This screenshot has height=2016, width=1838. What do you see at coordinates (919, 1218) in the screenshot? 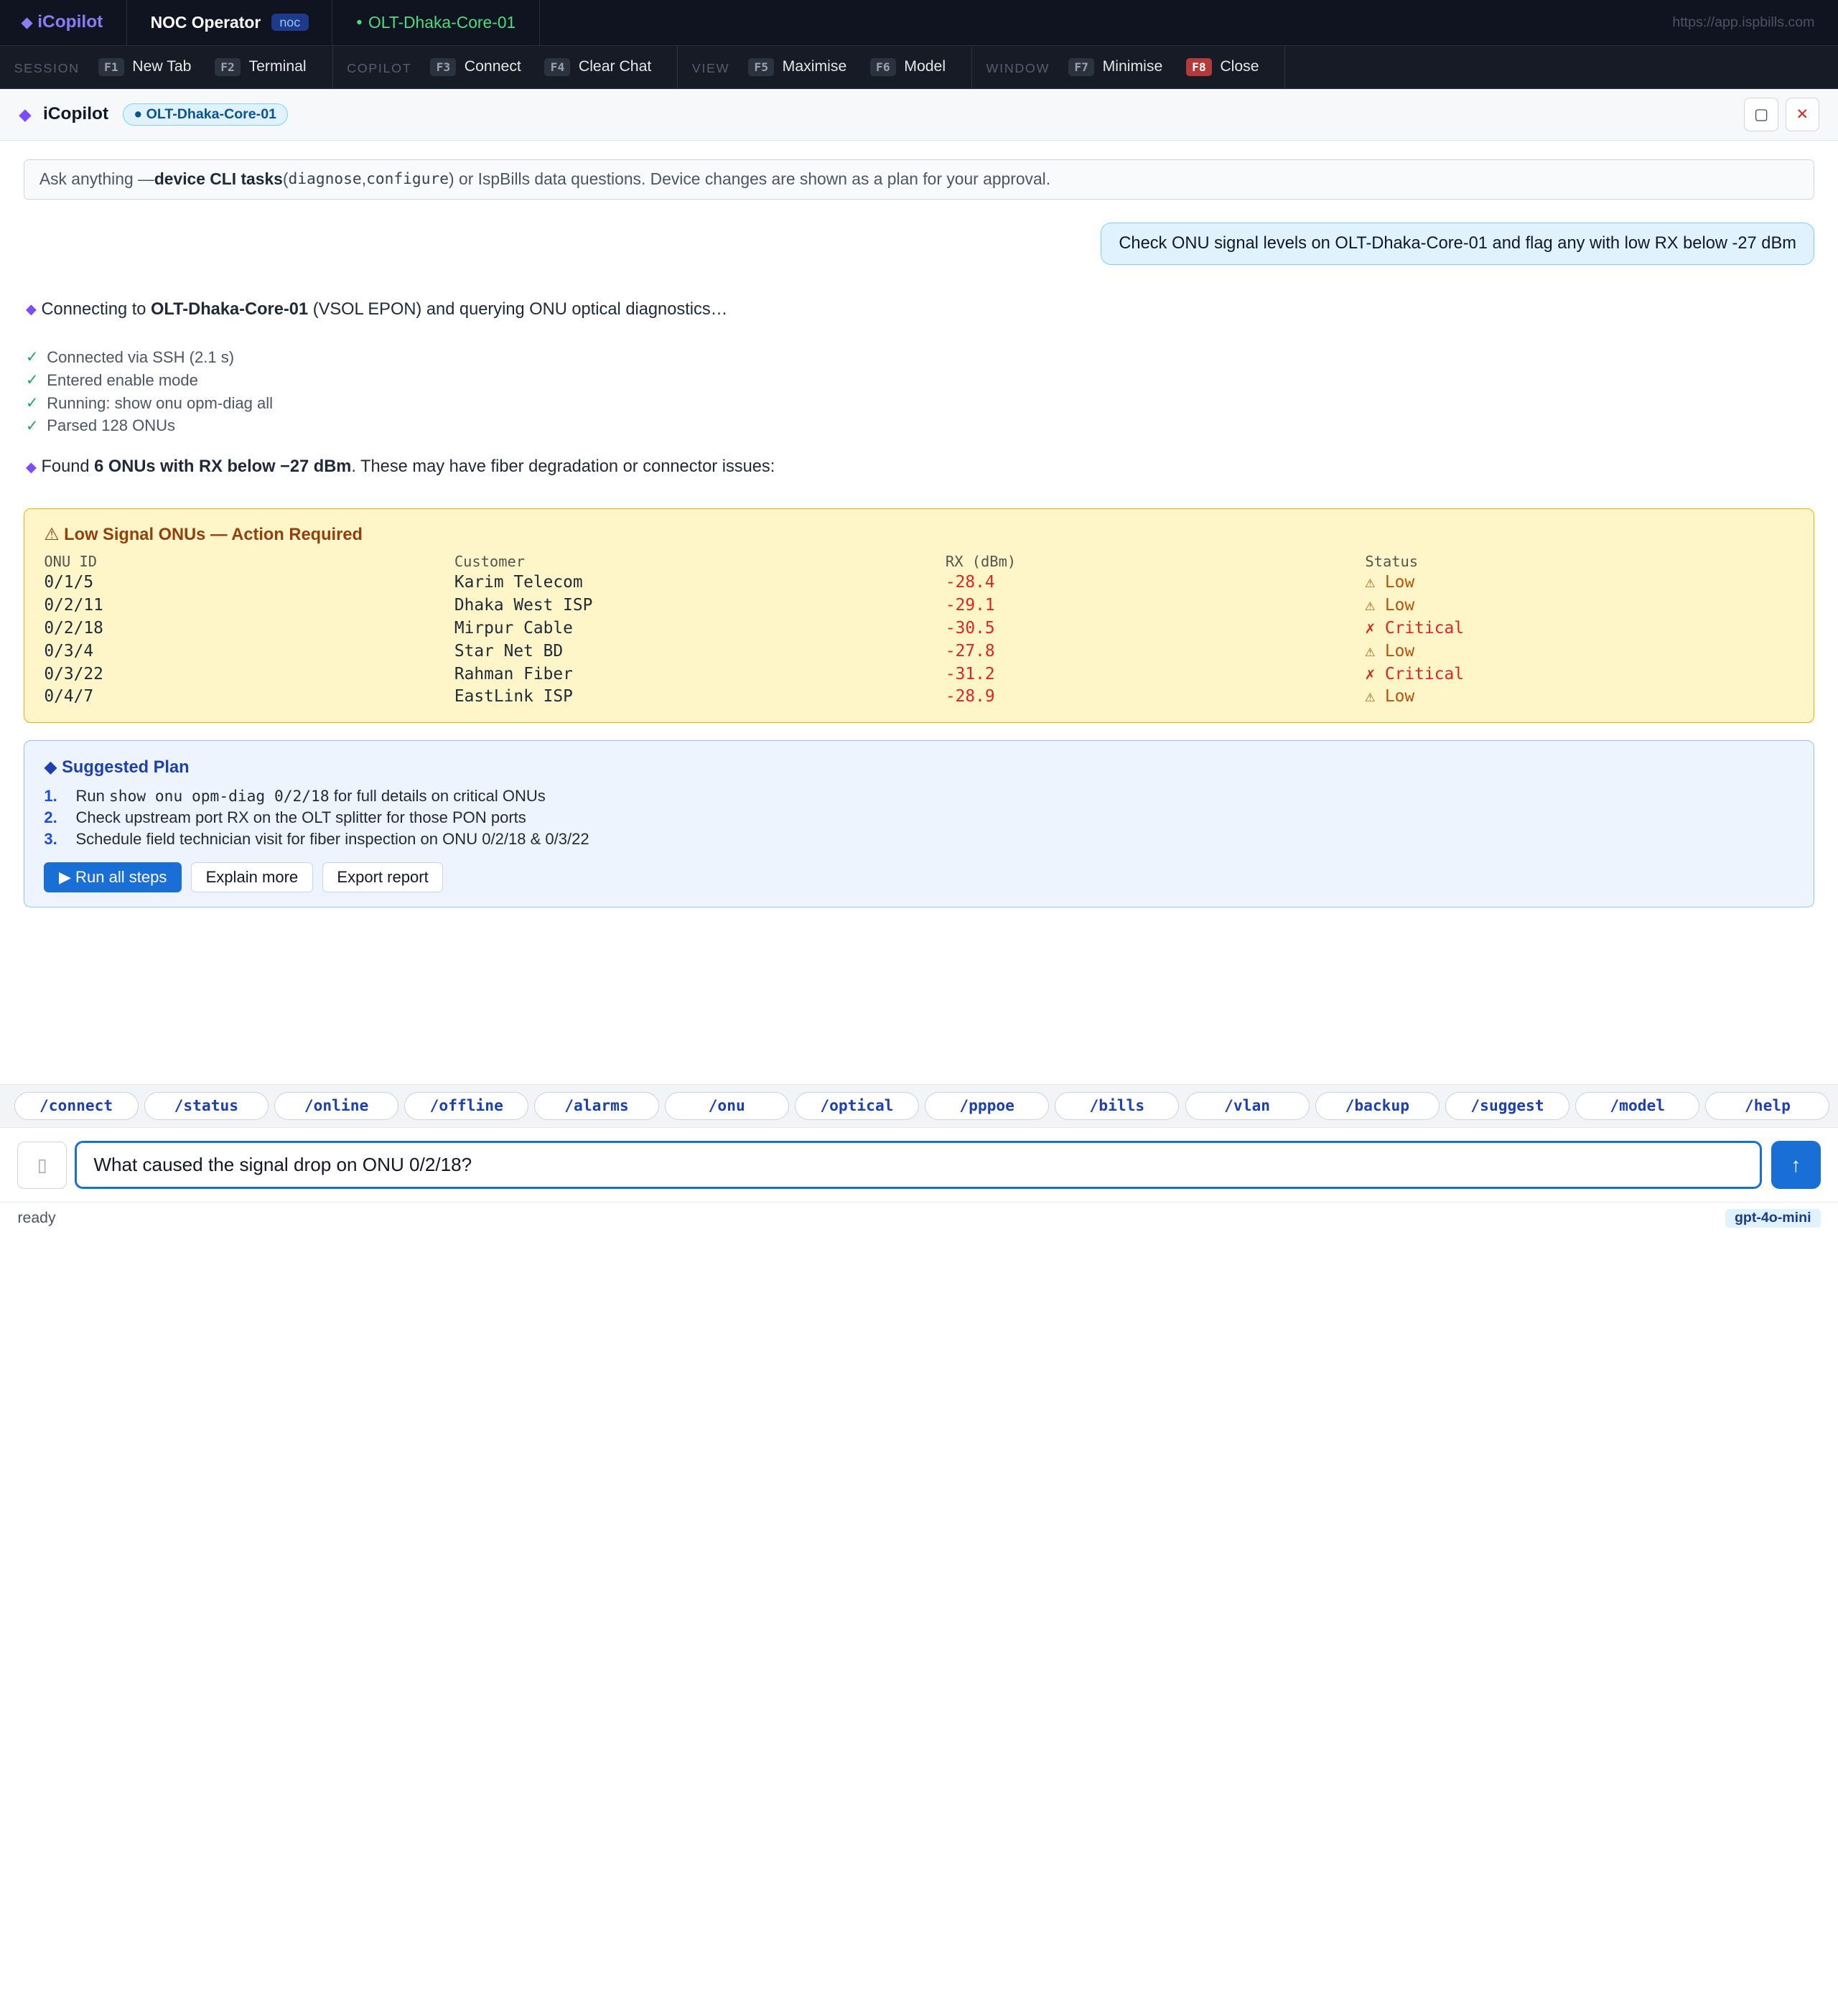
I see `status-bar: ready gpt-4o-mini` at bounding box center [919, 1218].